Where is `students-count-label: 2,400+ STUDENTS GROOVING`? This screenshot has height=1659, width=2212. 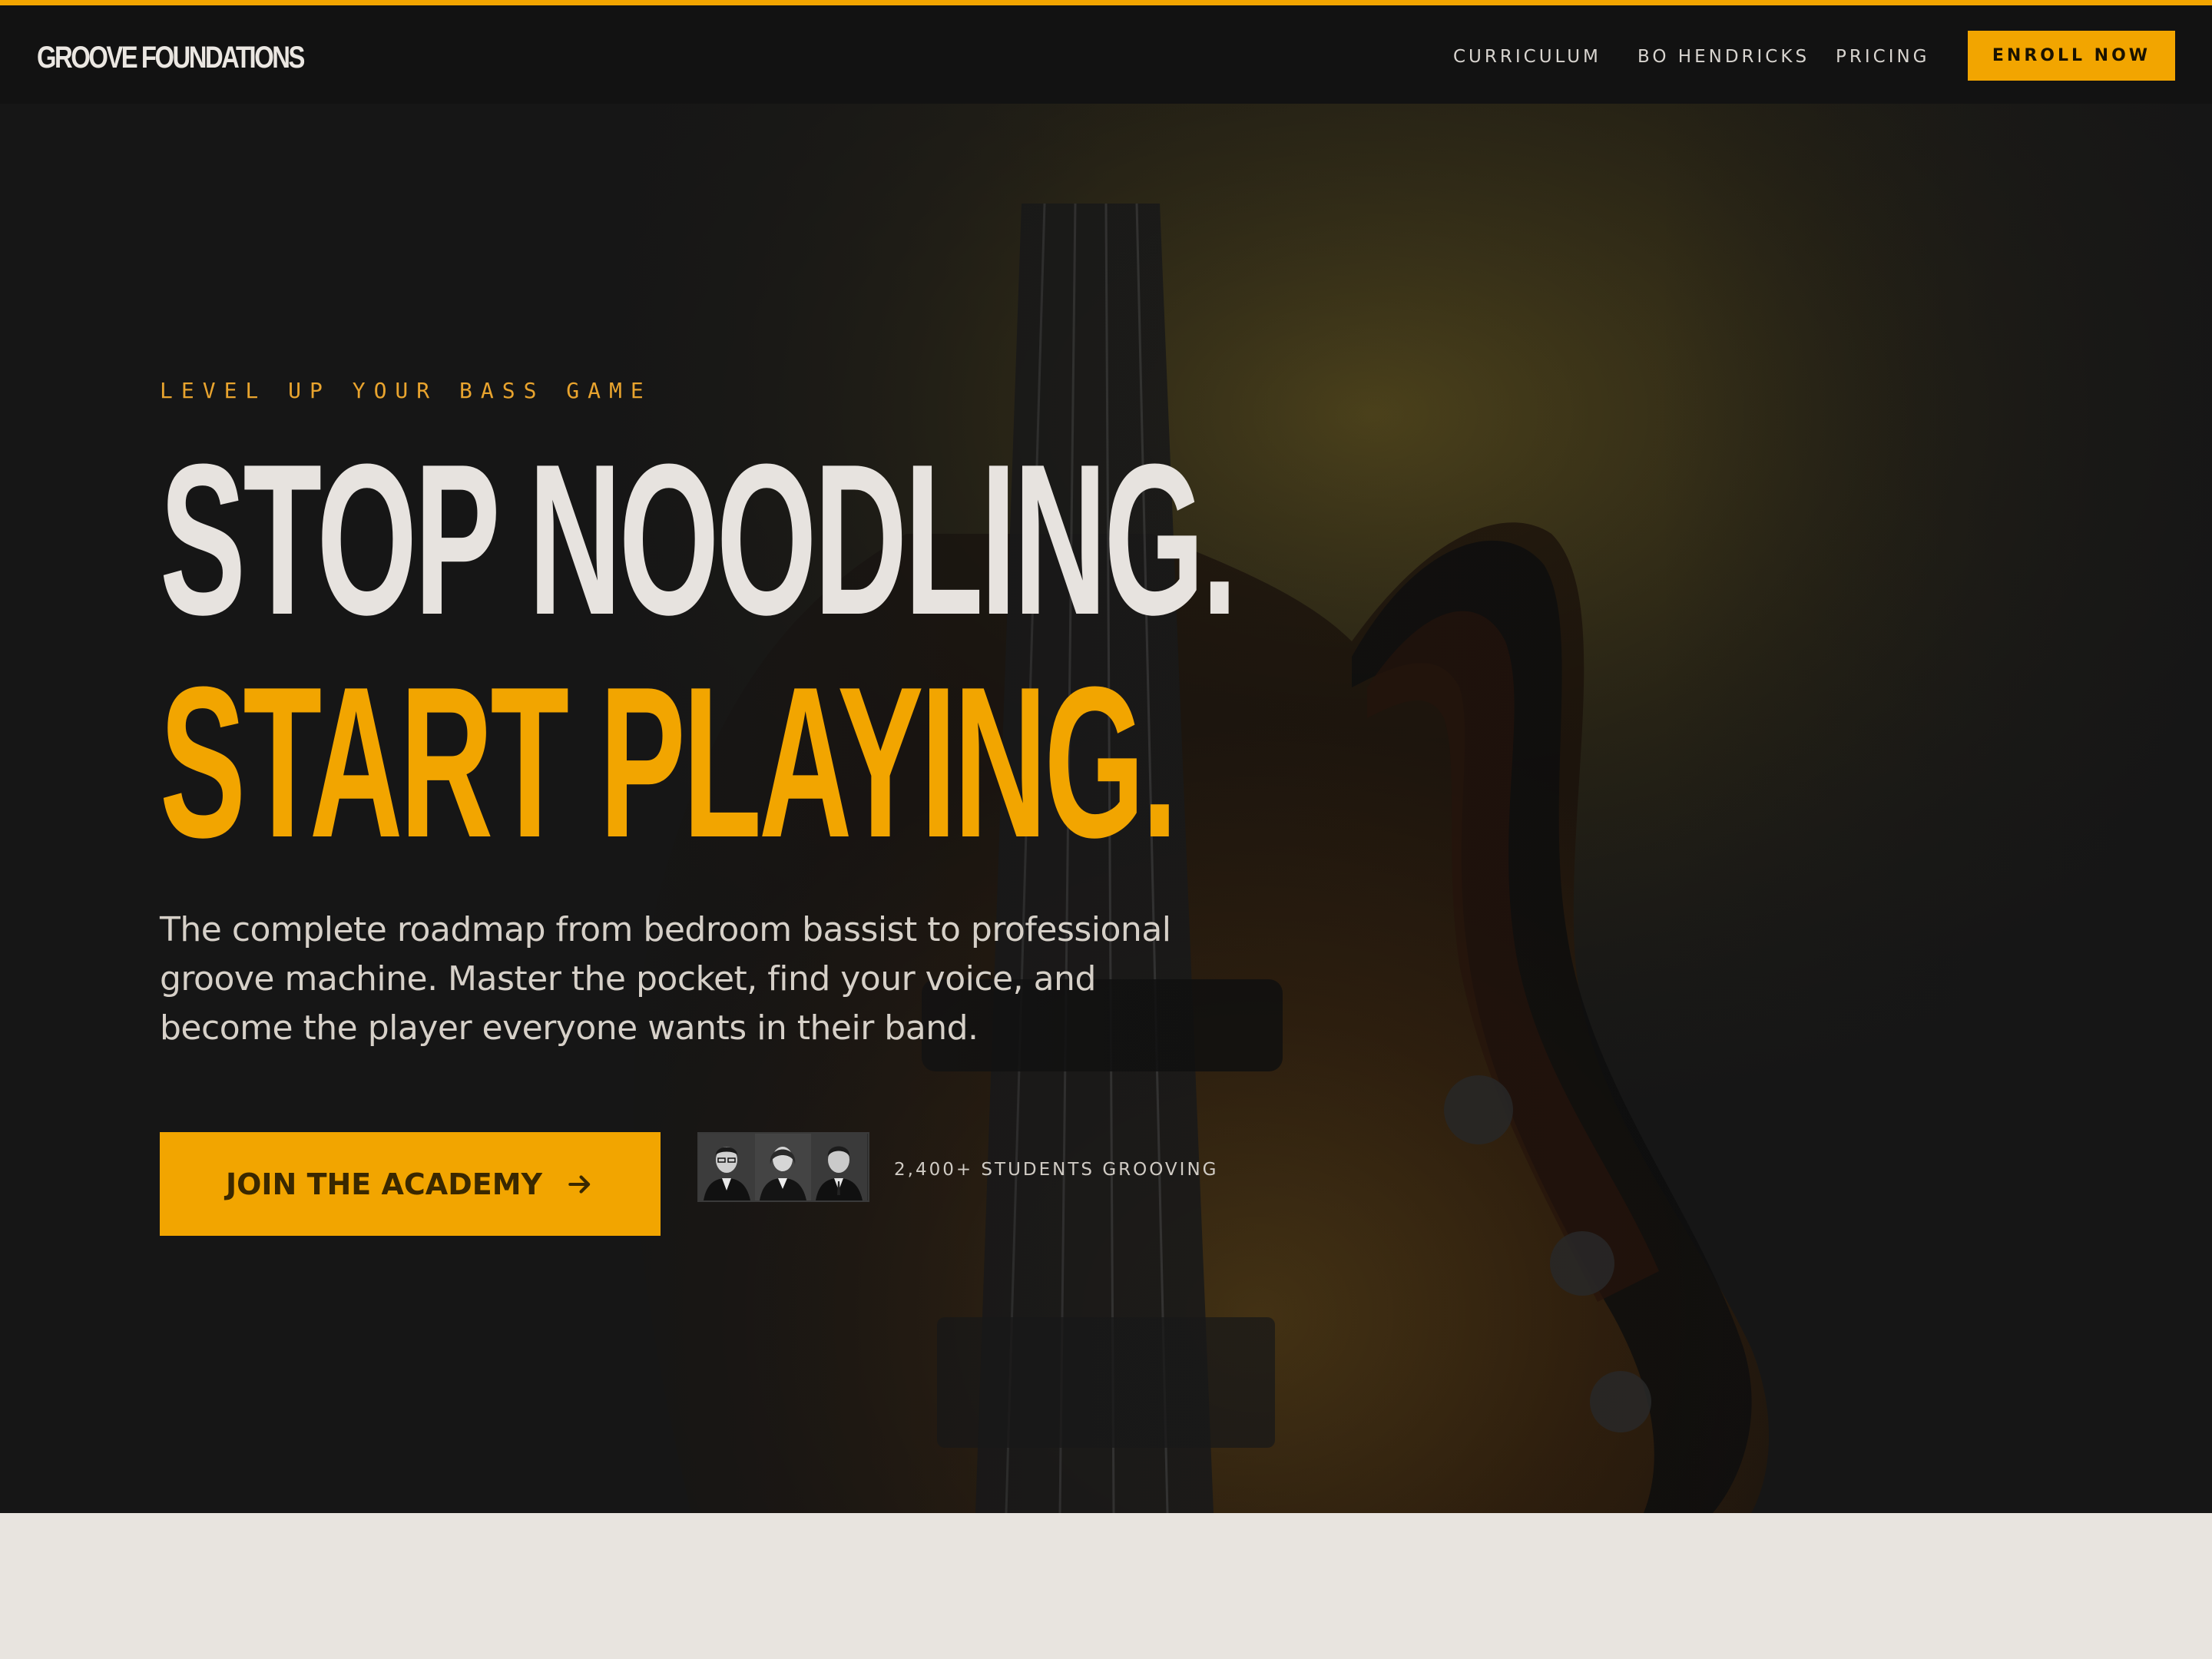 students-count-label: 2,400+ STUDENTS GROOVING is located at coordinates (1057, 1170).